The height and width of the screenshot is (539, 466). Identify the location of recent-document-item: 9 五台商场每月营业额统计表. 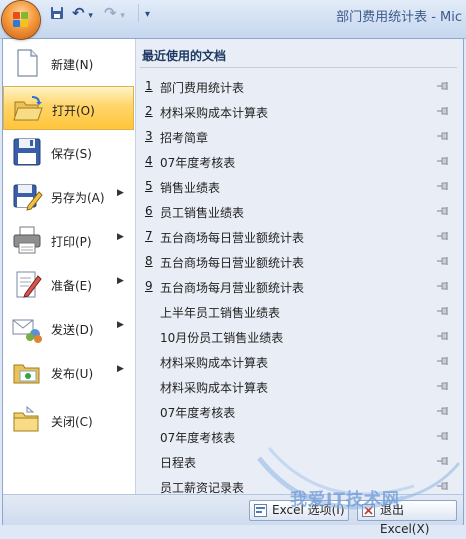
(299, 286).